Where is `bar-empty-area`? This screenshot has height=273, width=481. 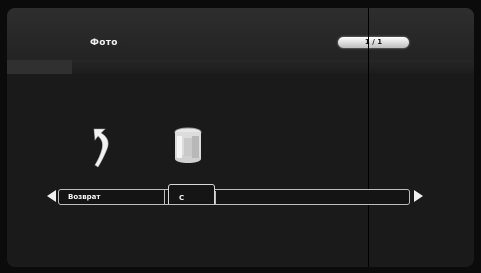
bar-empty-area is located at coordinates (312, 197).